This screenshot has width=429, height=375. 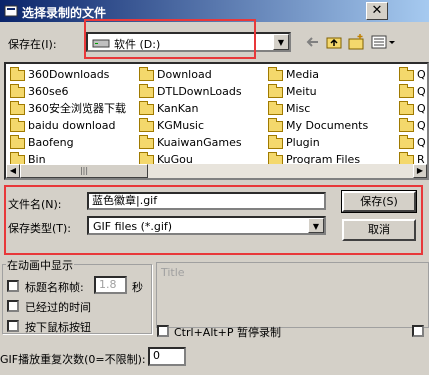 What do you see at coordinates (137, 287) in the screenshot?
I see `seconds-unit: 秒` at bounding box center [137, 287].